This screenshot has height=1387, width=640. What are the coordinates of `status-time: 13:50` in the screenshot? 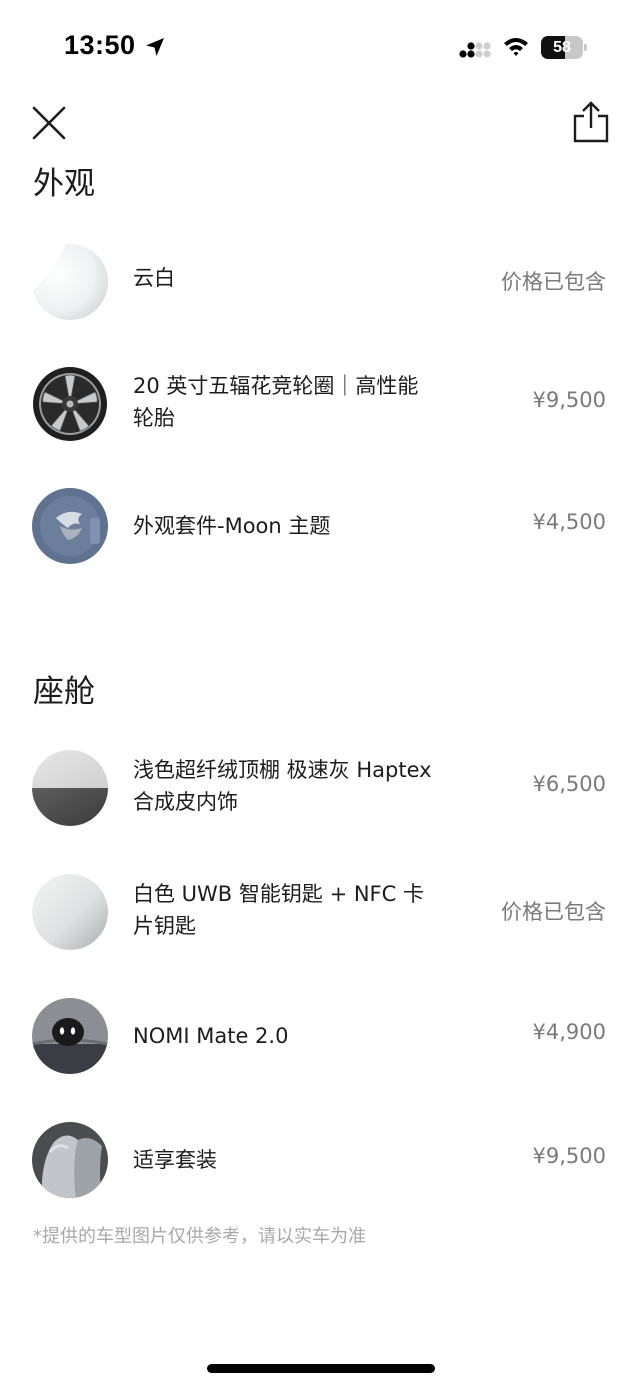 It's located at (100, 45).